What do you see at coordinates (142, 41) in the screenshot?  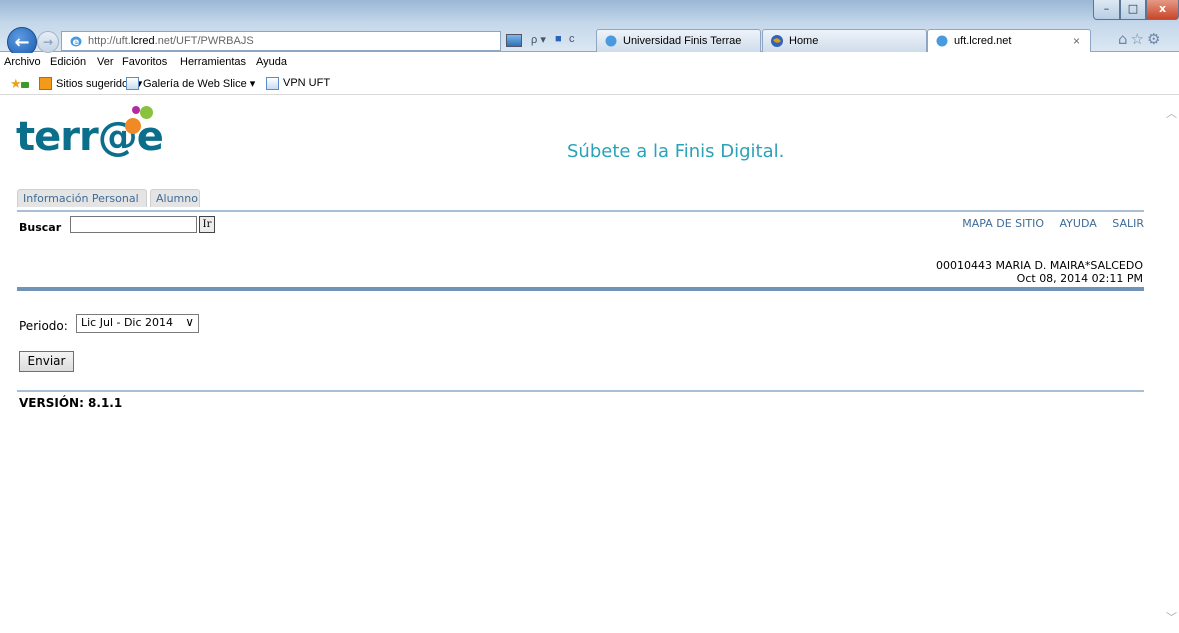 I see `url-domain: lcred` at bounding box center [142, 41].